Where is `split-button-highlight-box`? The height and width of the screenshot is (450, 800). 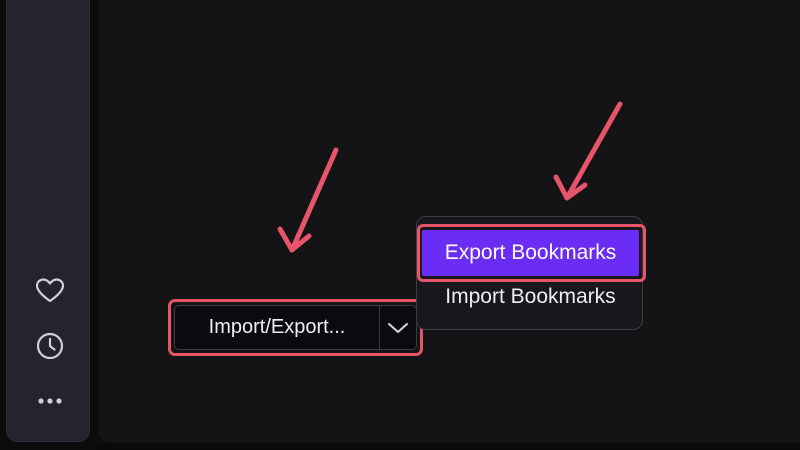
split-button-highlight-box is located at coordinates (295, 327).